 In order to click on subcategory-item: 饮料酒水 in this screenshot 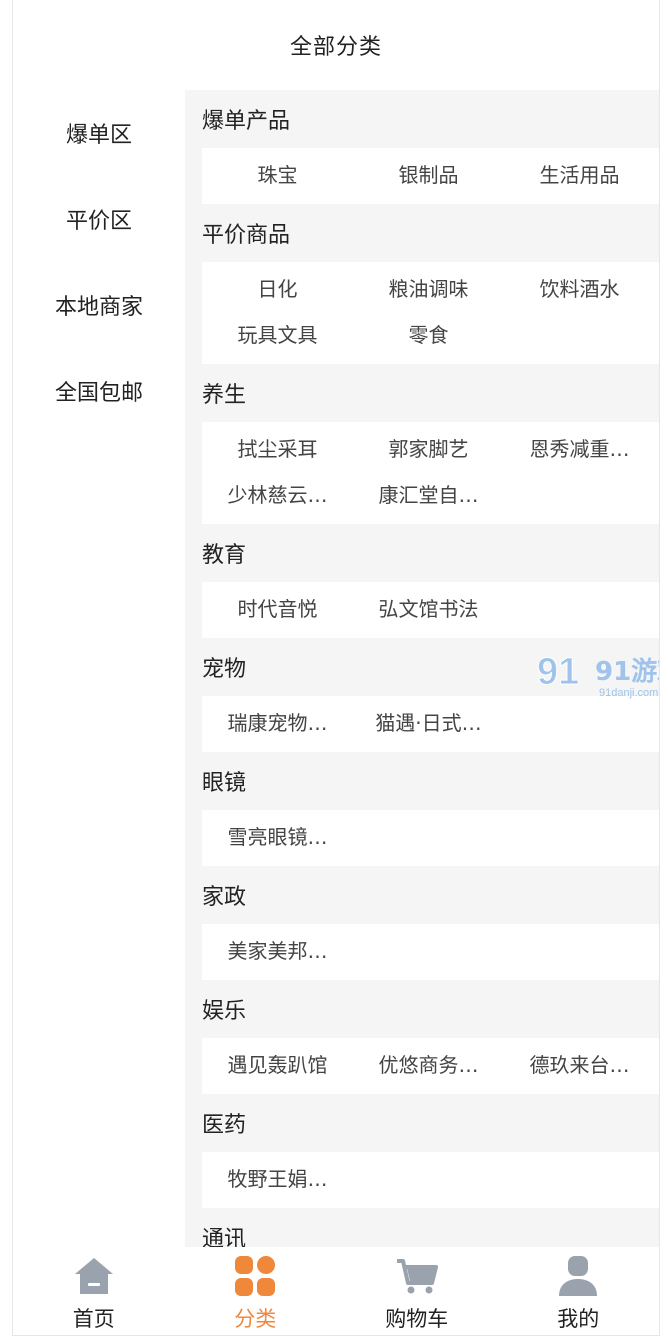, I will do `click(579, 287)`.